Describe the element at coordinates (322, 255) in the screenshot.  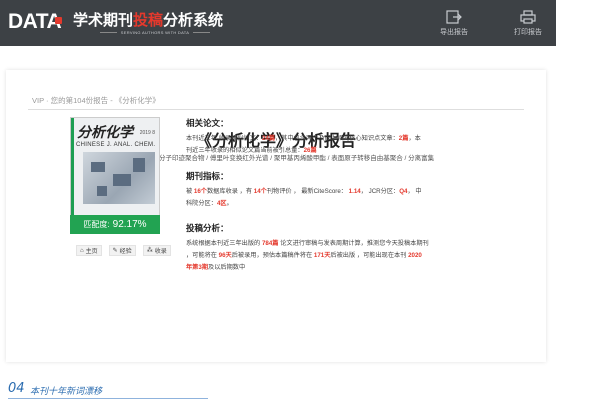
I see `highlight-value: 171天` at that location.